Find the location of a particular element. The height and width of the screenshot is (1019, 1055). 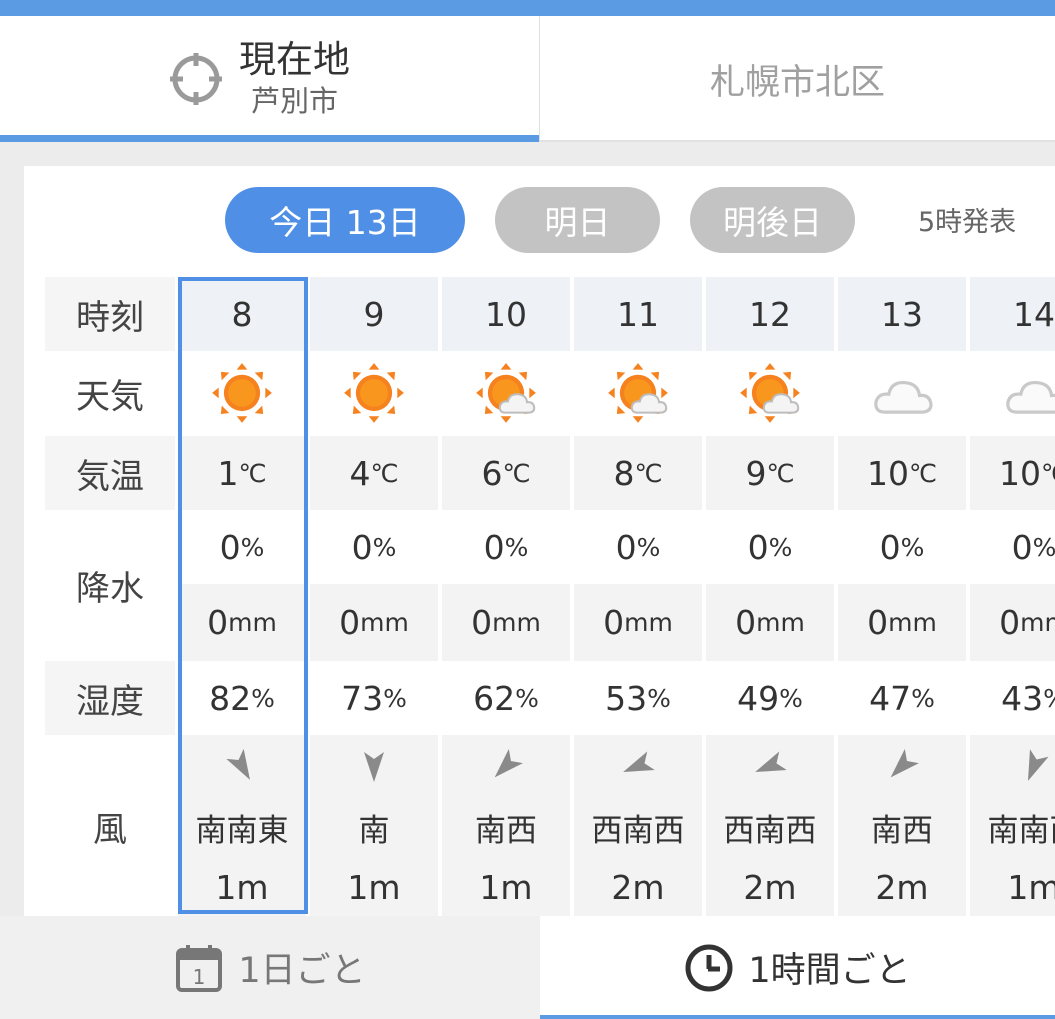

hour-column-9: 9 4 ℃ 0% 0 mm 73% 南 1m is located at coordinates (374, 597).